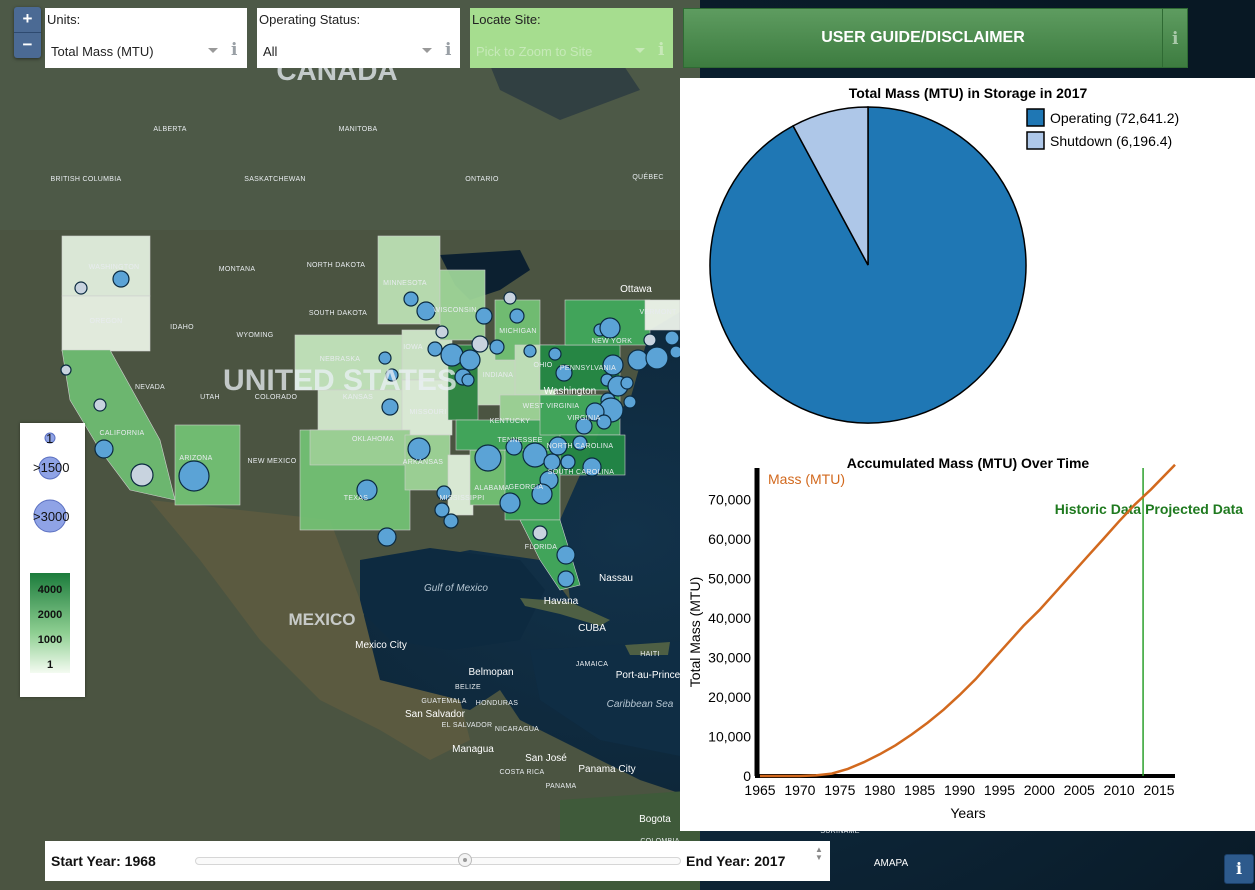 Image resolution: width=1255 pixels, height=890 pixels. Describe the element at coordinates (336, 265) in the screenshot. I see `state-label: NORTH DAKOTA` at that location.